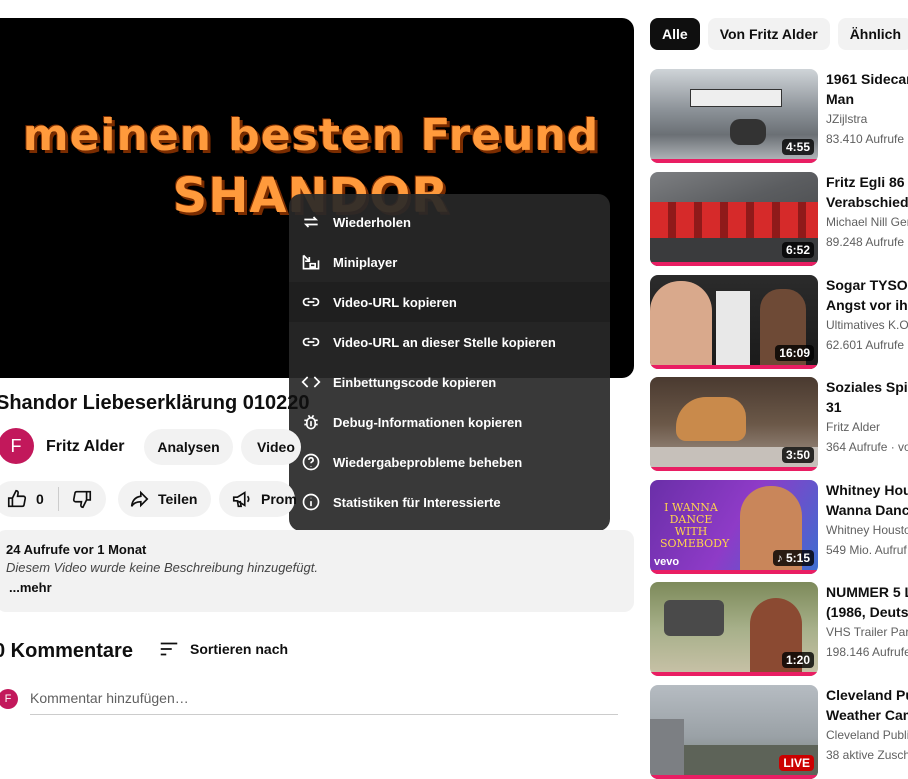 Image resolution: width=908 pixels, height=779 pixels. What do you see at coordinates (311, 262) in the screenshot?
I see `miniplayer-icon` at bounding box center [311, 262].